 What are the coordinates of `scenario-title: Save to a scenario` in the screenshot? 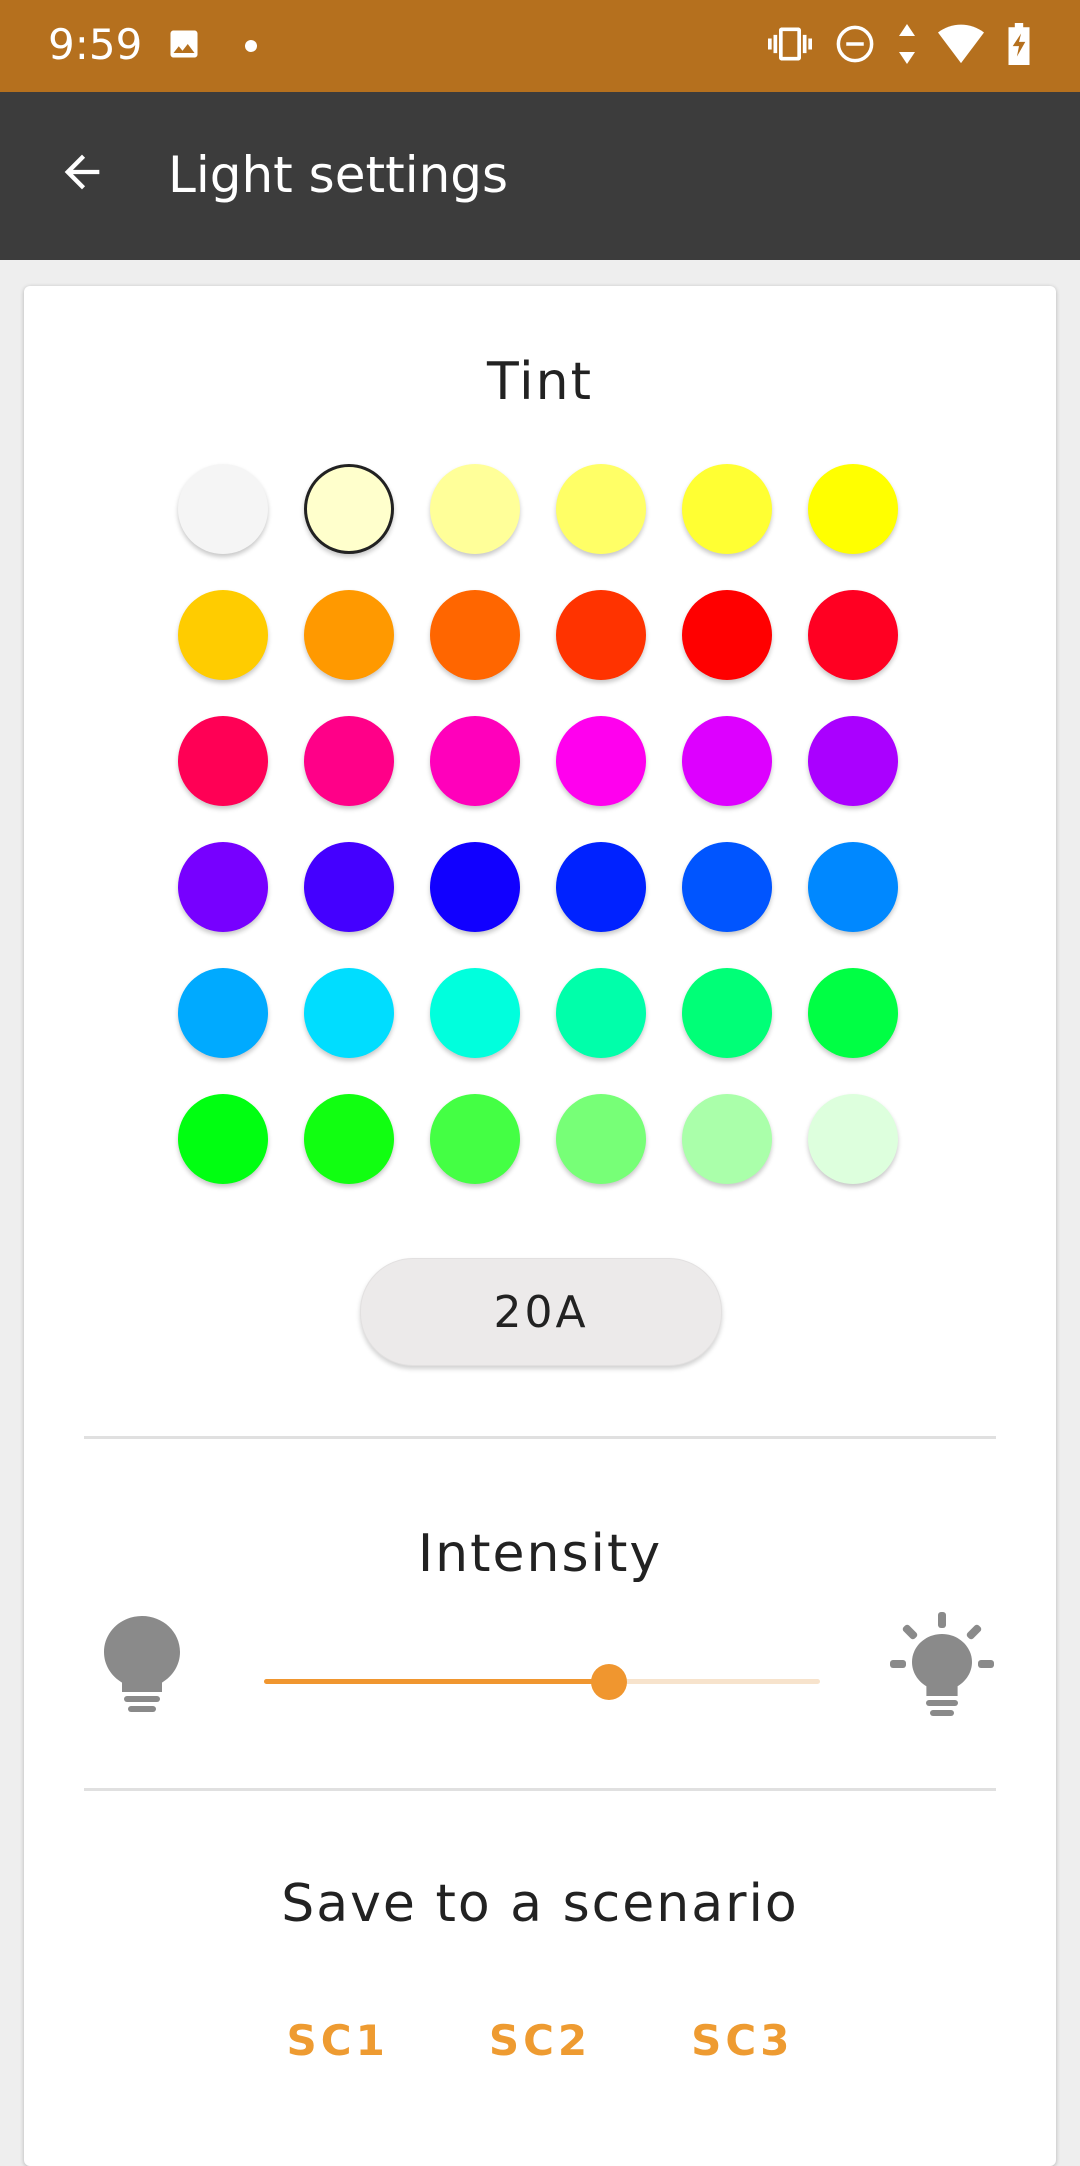 It's located at (540, 1904).